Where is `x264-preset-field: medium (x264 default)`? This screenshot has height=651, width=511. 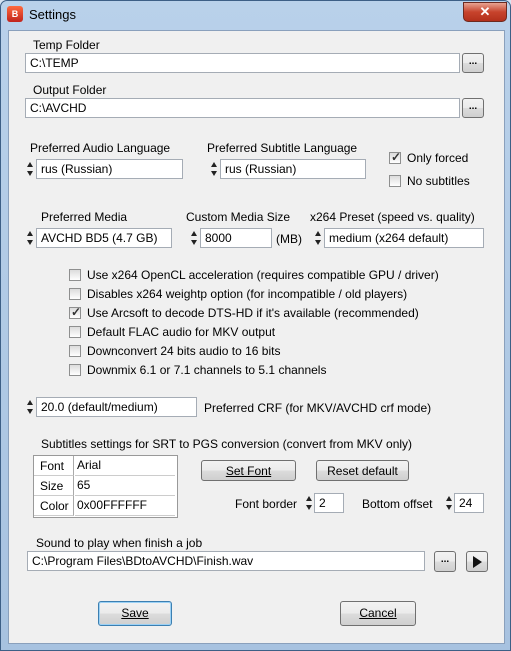 x264-preset-field: medium (x264 default) is located at coordinates (404, 238).